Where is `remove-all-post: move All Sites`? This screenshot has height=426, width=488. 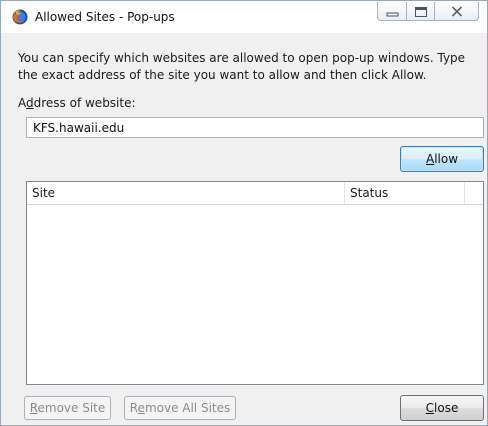 remove-all-post: move All Sites is located at coordinates (187, 408).